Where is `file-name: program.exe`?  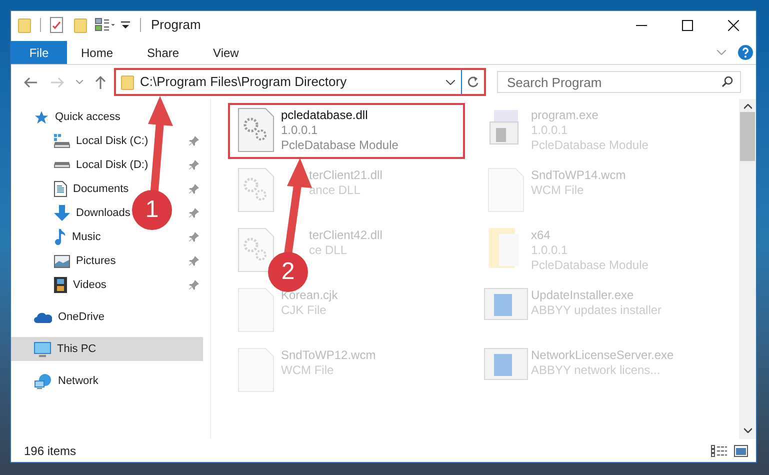
file-name: program.exe is located at coordinates (565, 115).